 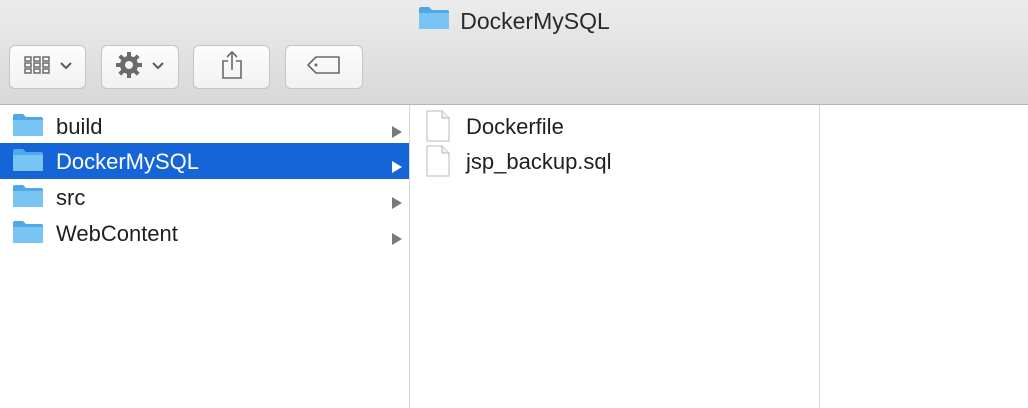 I want to click on tag-button, so click(x=324, y=67).